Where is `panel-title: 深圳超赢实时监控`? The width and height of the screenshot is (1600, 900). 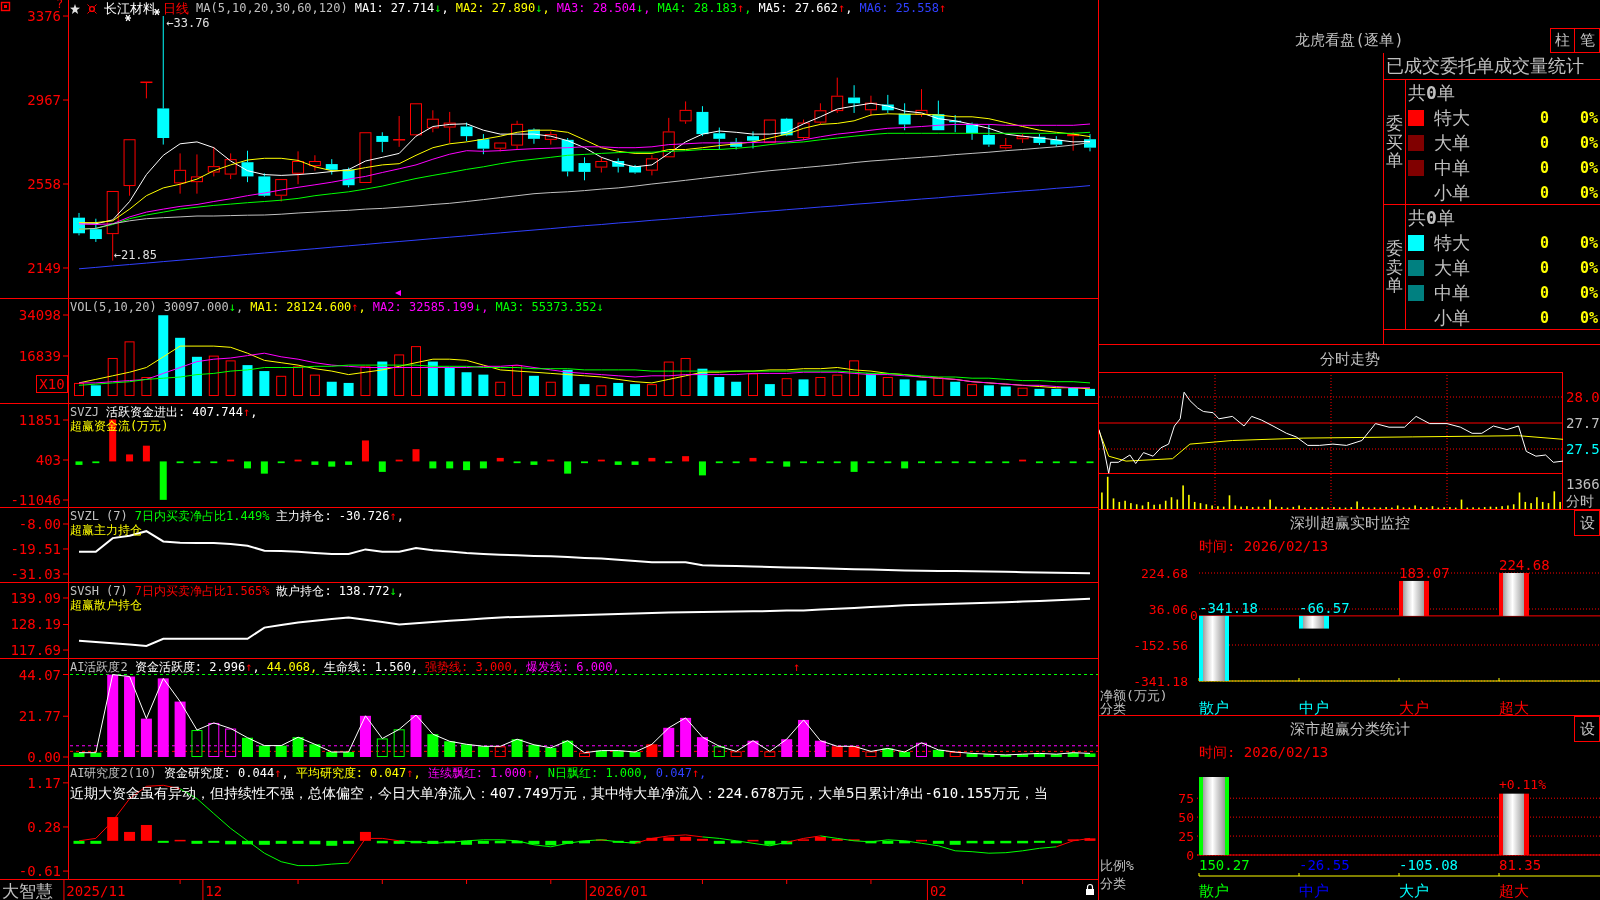
panel-title: 深圳超赢实时监控 is located at coordinates (1349, 523).